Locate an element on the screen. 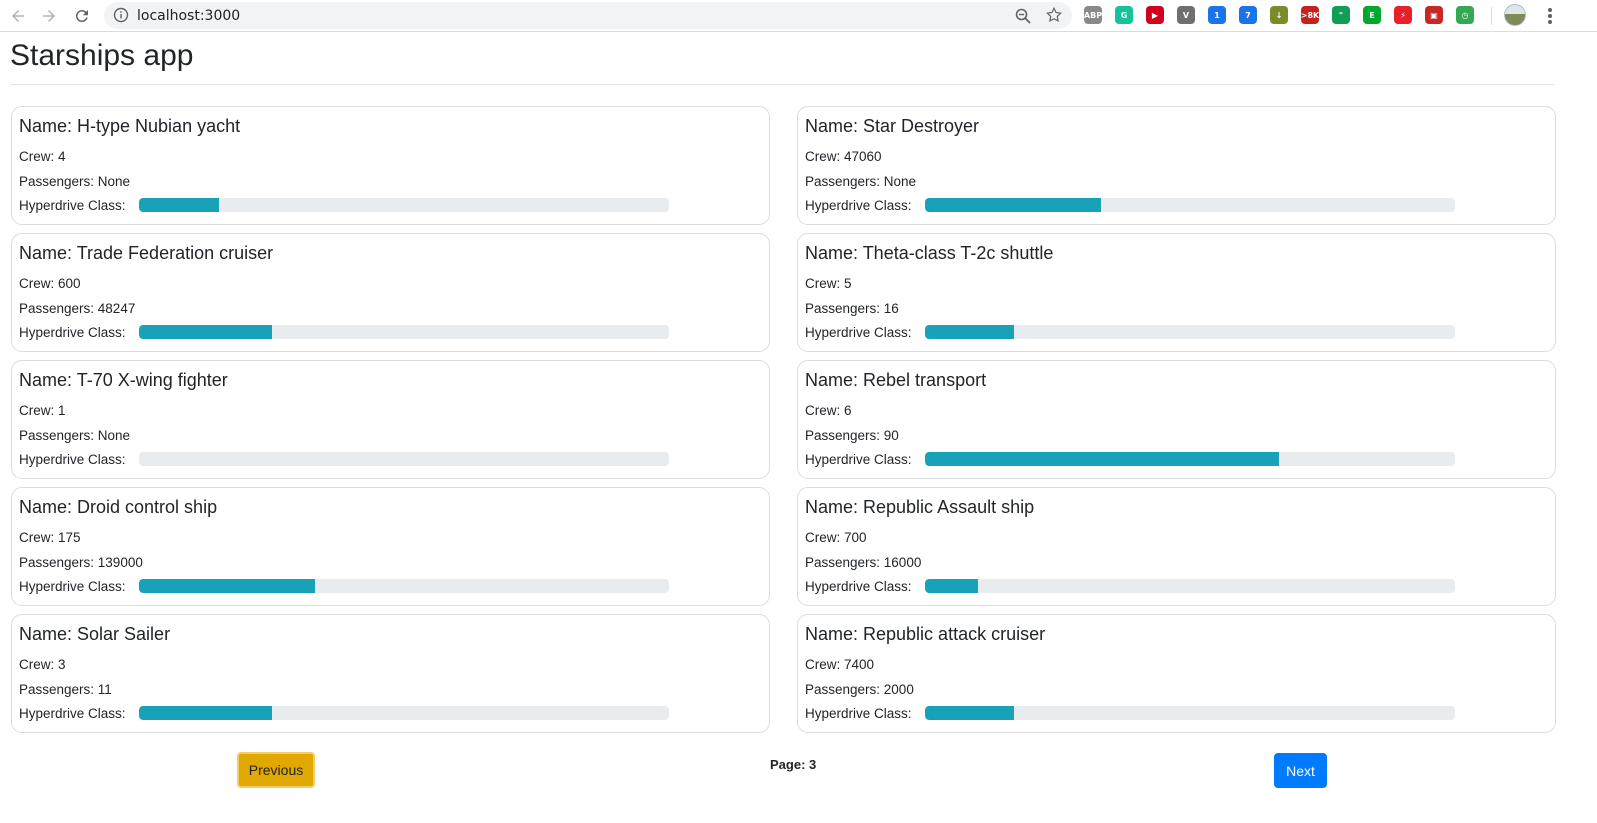  calendar-icon: 1 is located at coordinates (1217, 15).